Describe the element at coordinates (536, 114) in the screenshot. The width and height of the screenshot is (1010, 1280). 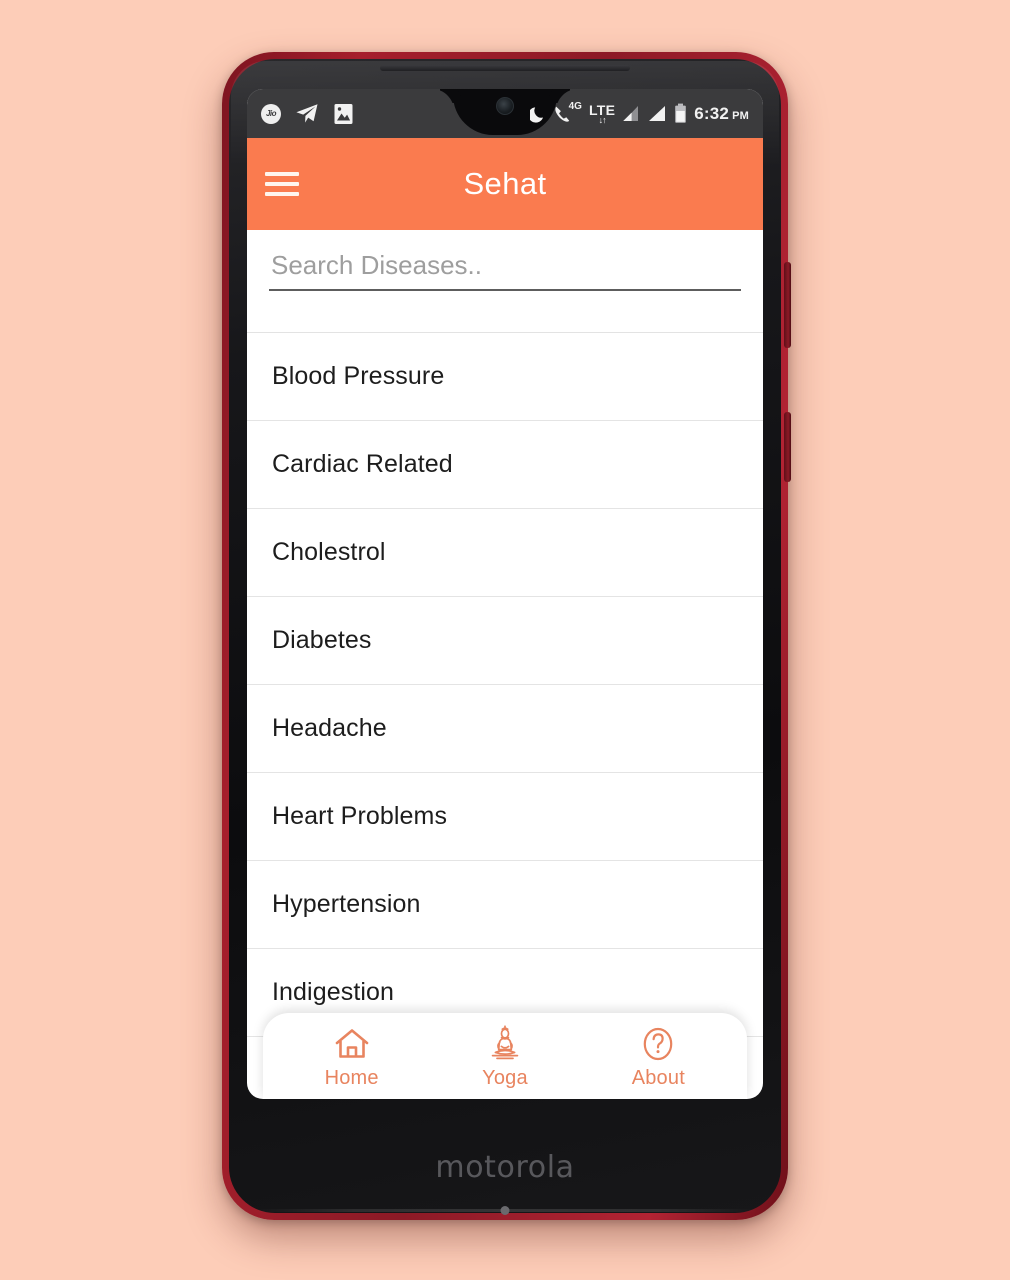
I see `do-not-disturb-moon-icon` at that location.